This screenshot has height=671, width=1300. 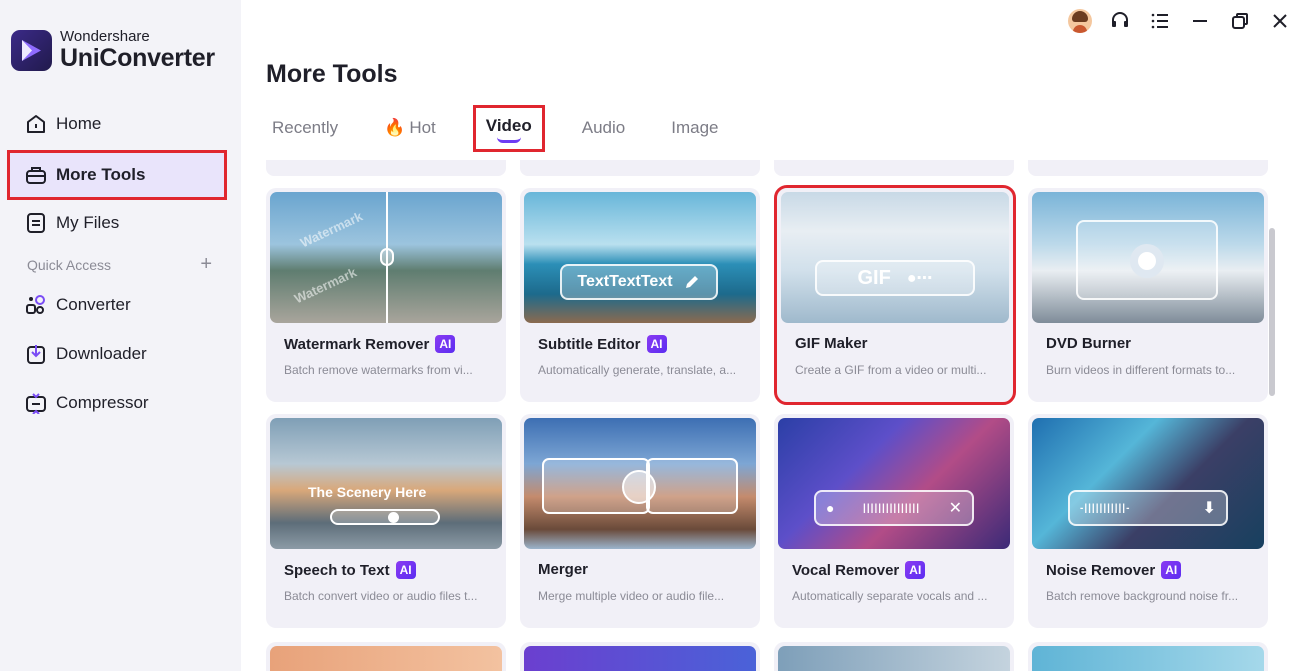 What do you see at coordinates (117, 305) in the screenshot?
I see `sidebar-item-converter: Converter` at bounding box center [117, 305].